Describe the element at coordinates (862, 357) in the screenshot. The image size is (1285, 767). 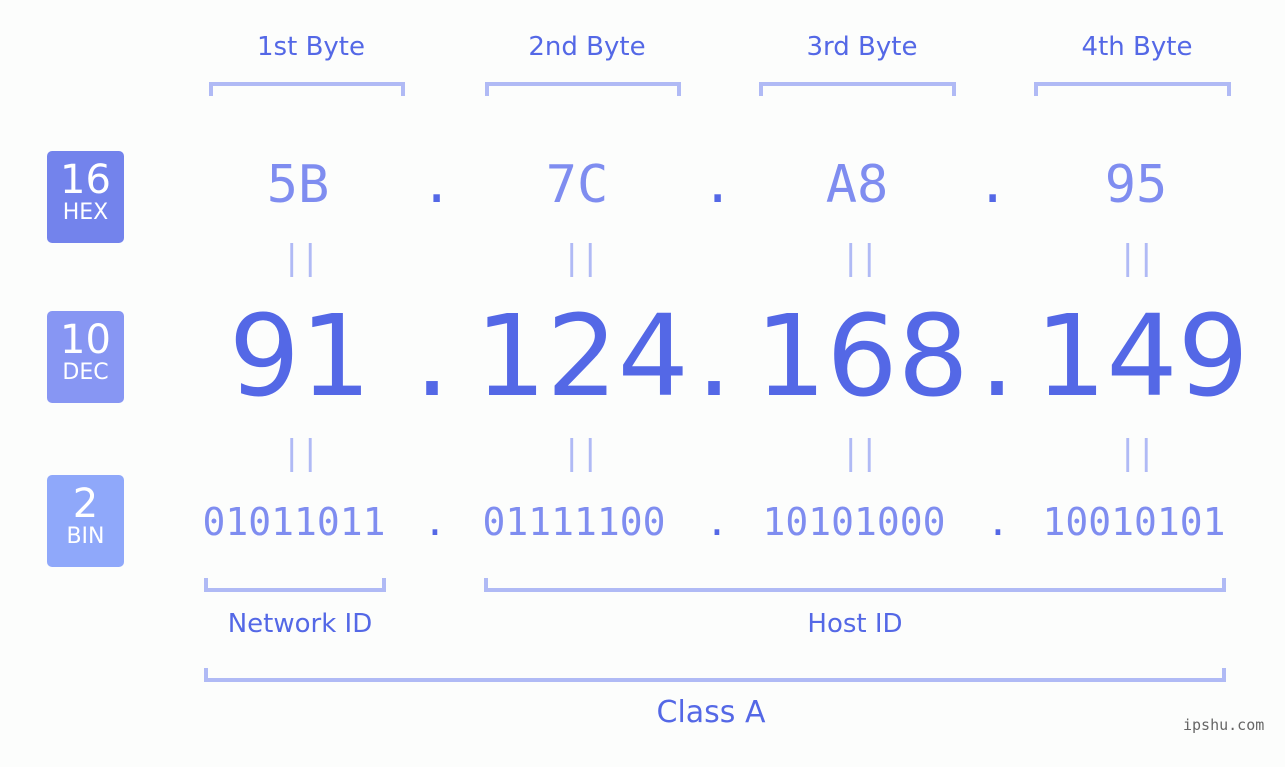
I see `dec-octet-3: 168` at that location.